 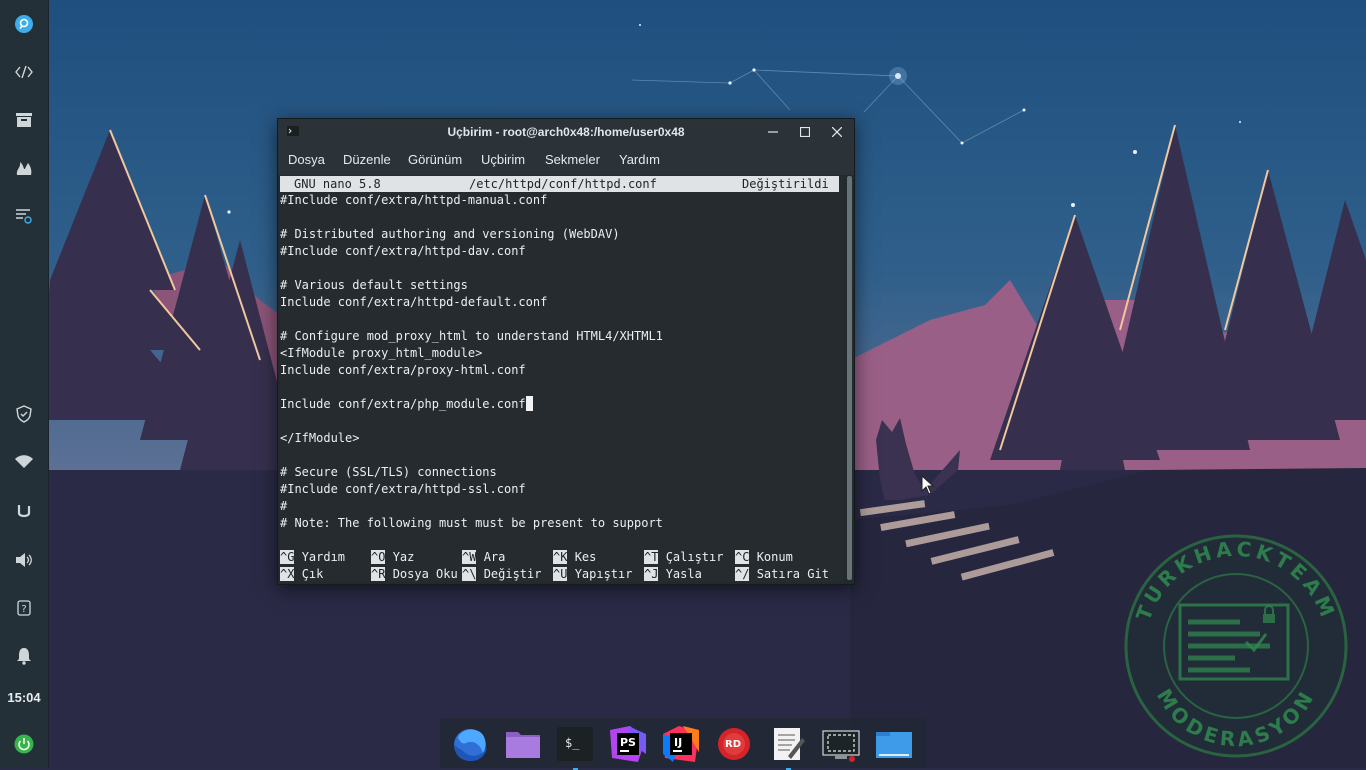 I want to click on file-manager-icon, so click(x=894, y=744).